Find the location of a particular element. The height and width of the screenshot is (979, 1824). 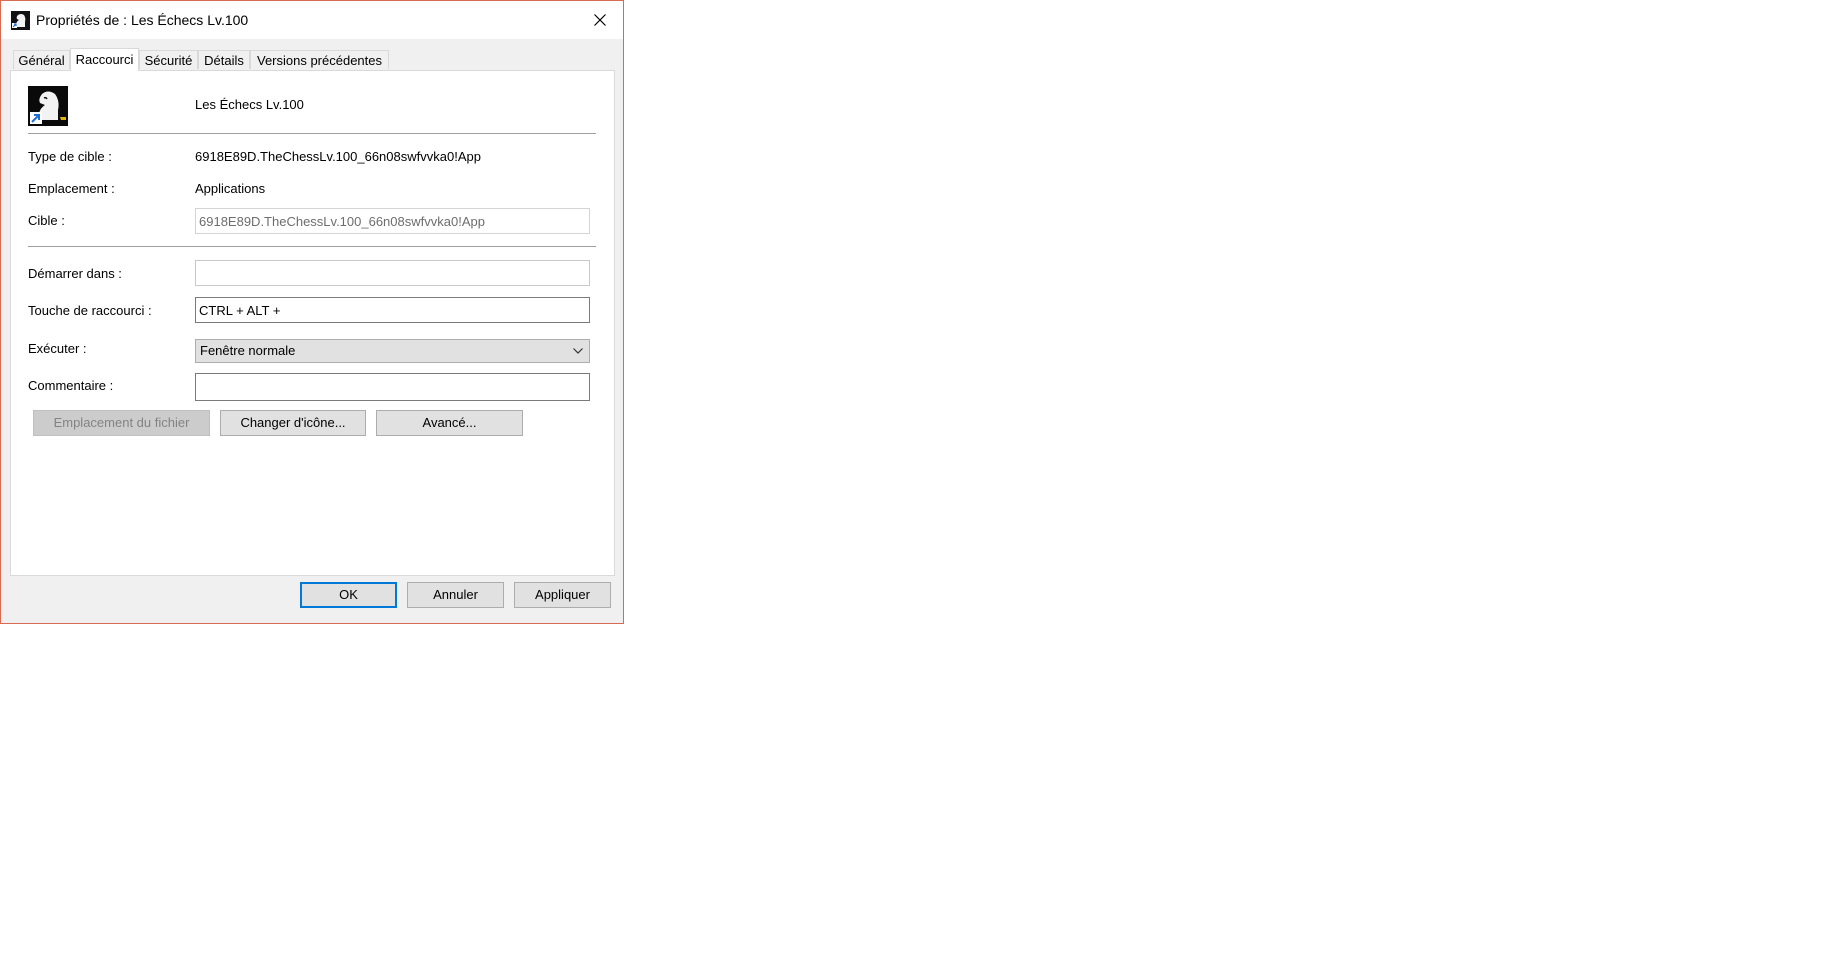

target-type-label: Type de cible : is located at coordinates (70, 156).